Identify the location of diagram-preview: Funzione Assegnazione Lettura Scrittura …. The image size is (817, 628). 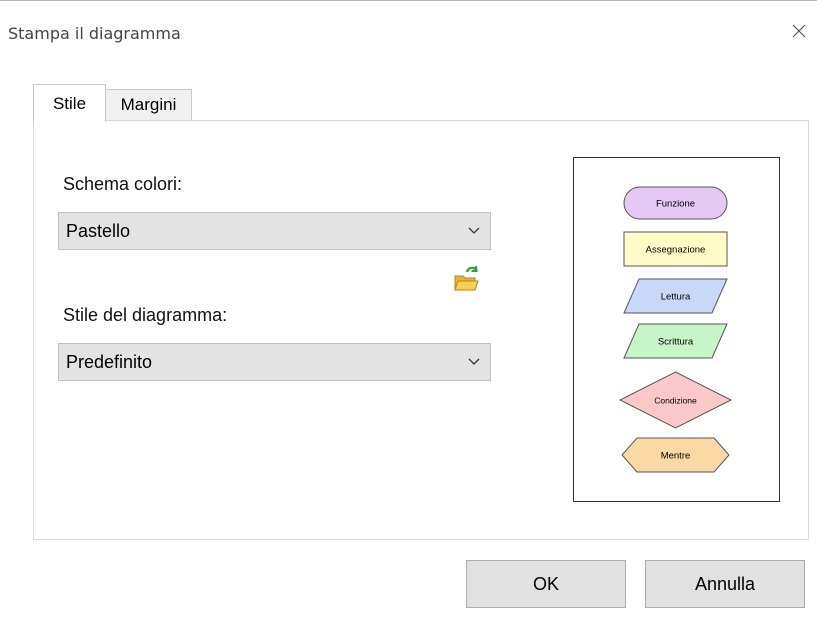
(676, 329).